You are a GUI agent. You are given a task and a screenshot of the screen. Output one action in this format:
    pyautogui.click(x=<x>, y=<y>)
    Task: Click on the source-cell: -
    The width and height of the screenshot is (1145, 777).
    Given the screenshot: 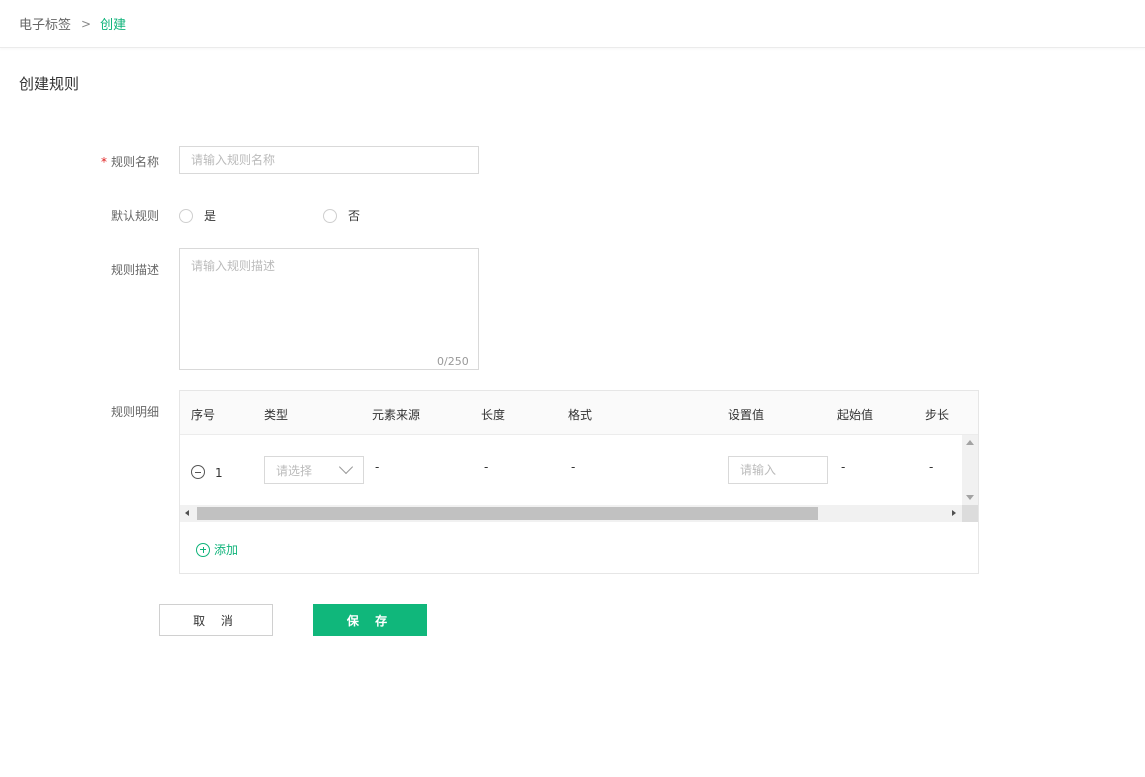 What is the action you would take?
    pyautogui.click(x=377, y=467)
    